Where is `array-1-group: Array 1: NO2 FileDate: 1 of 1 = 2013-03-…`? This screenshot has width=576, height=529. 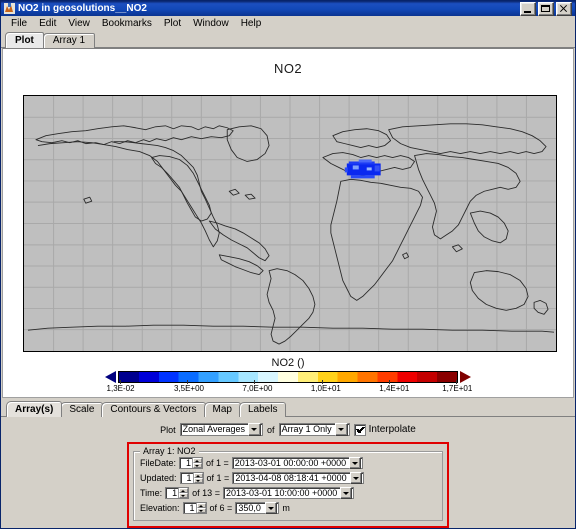 array-1-group: Array 1: NO2 FileDate: 1 of 1 = 2013-03-… is located at coordinates (288, 483).